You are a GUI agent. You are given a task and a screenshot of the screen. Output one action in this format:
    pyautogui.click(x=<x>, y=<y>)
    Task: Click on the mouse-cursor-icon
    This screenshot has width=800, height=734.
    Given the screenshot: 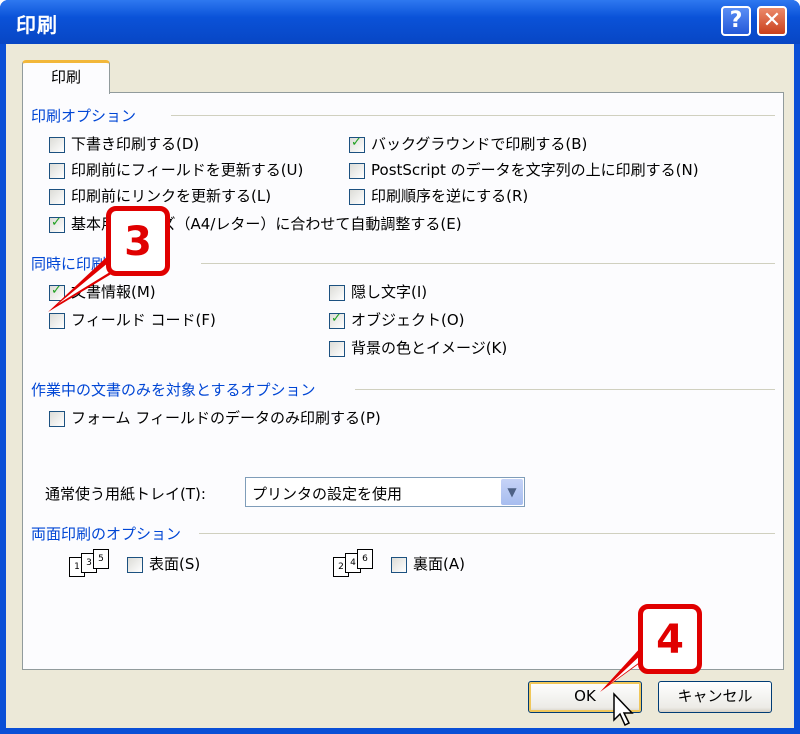 What is the action you would take?
    pyautogui.click(x=623, y=709)
    